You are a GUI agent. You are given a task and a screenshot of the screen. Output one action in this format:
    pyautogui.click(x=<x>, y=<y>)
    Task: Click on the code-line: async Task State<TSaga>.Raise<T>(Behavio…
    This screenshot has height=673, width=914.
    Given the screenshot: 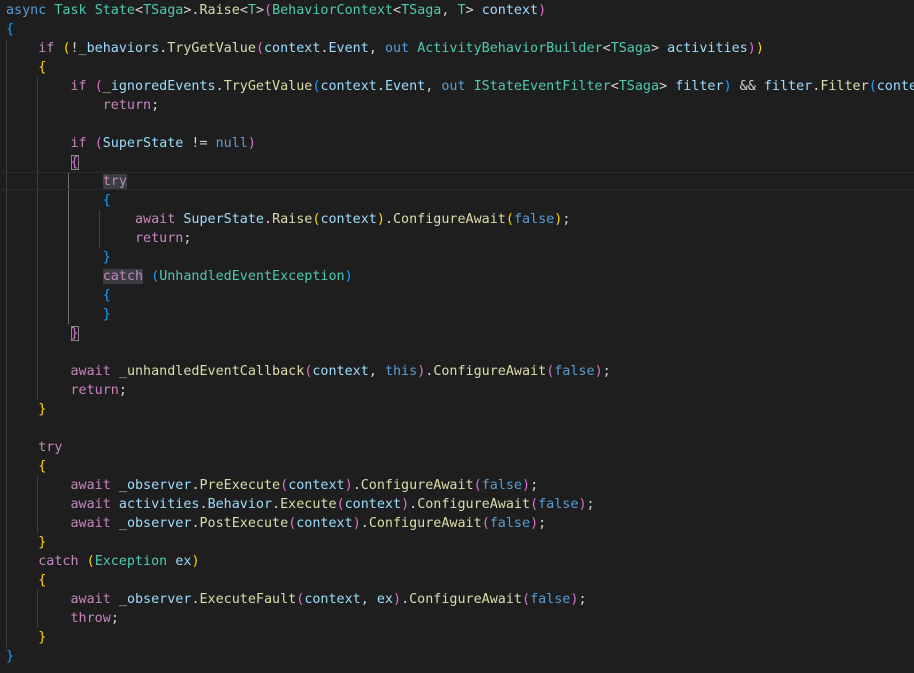 What is the action you would take?
    pyautogui.click(x=460, y=10)
    